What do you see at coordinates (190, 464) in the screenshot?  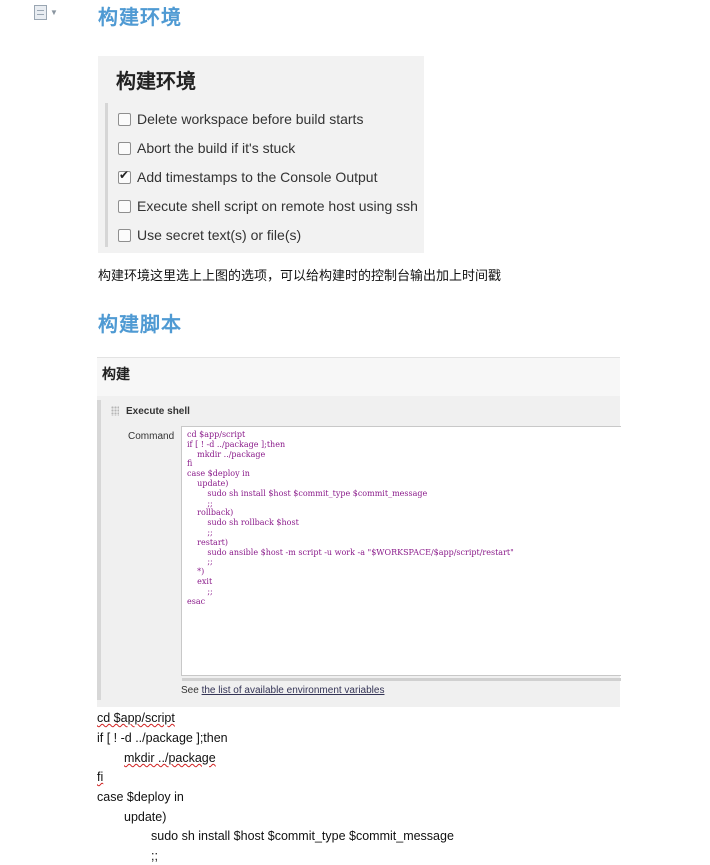 I see `code-line: fi` at bounding box center [190, 464].